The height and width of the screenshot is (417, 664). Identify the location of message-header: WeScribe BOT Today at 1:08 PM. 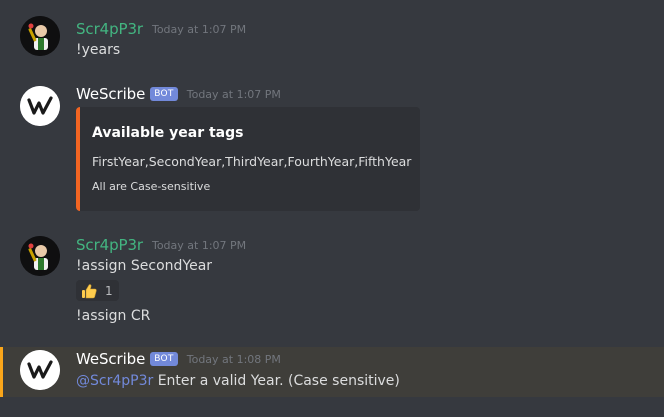
(178, 359).